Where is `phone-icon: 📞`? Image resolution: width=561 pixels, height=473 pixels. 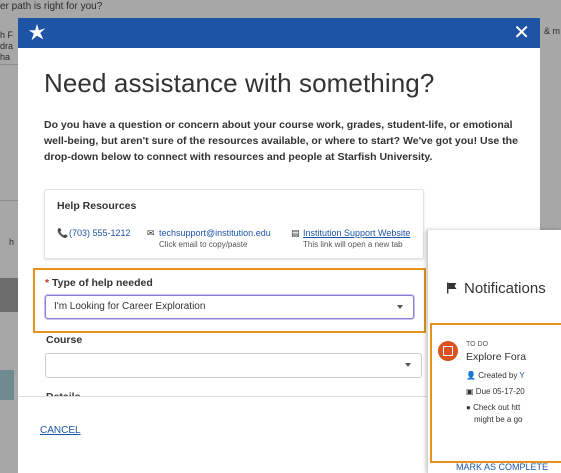
phone-icon: 📞 is located at coordinates (63, 233).